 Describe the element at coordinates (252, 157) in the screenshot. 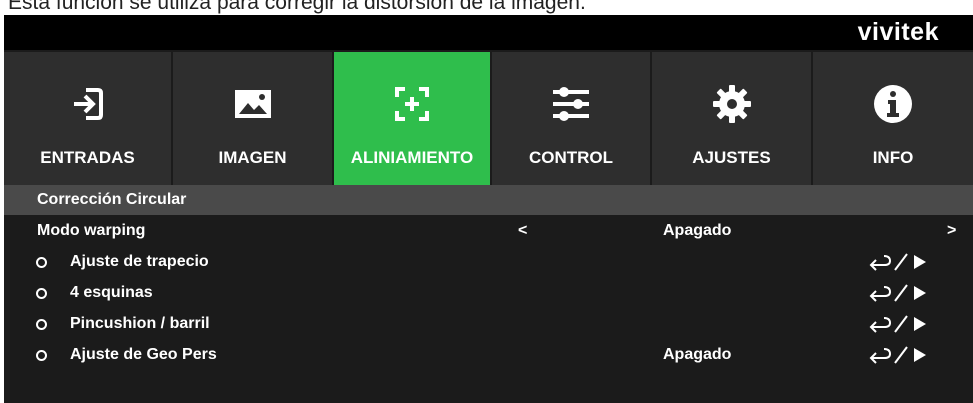

I see `tab-label: IMAGEN` at that location.